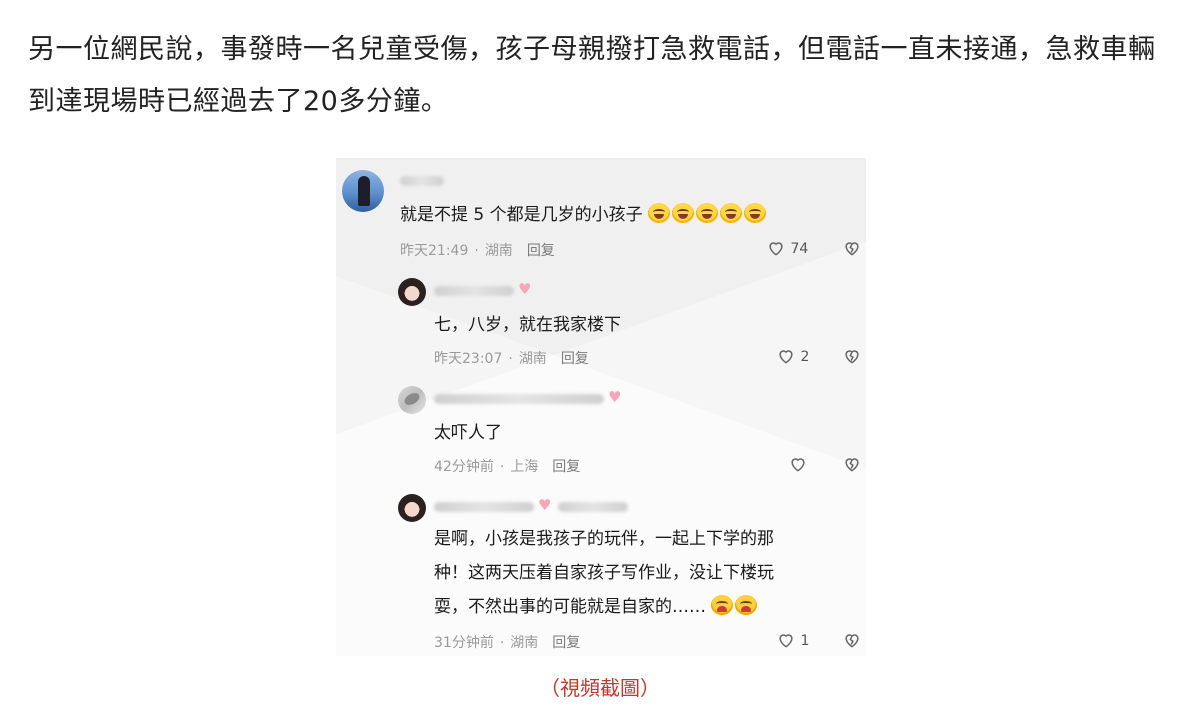 The width and height of the screenshot is (1200, 706). I want to click on like-count: 74, so click(799, 249).